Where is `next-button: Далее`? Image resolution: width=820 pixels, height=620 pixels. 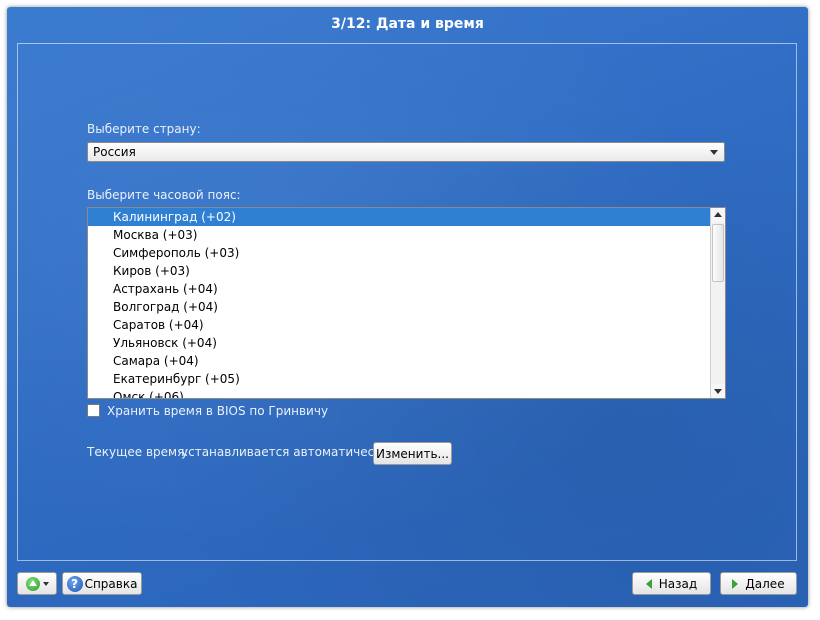
next-button: Далее is located at coordinates (758, 583).